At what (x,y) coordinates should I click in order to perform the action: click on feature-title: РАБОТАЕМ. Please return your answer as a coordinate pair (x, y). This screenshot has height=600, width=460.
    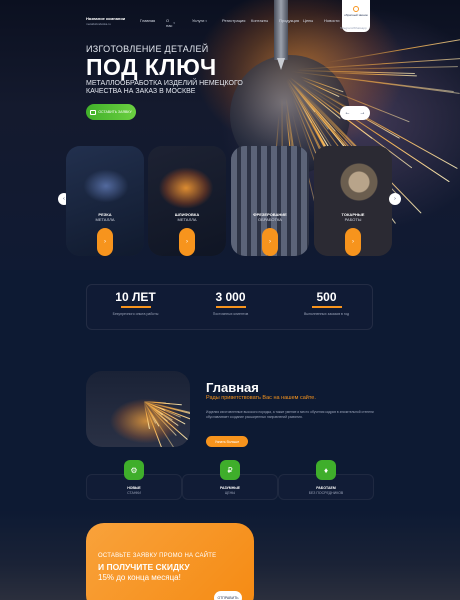
    Looking at the image, I should click on (326, 488).